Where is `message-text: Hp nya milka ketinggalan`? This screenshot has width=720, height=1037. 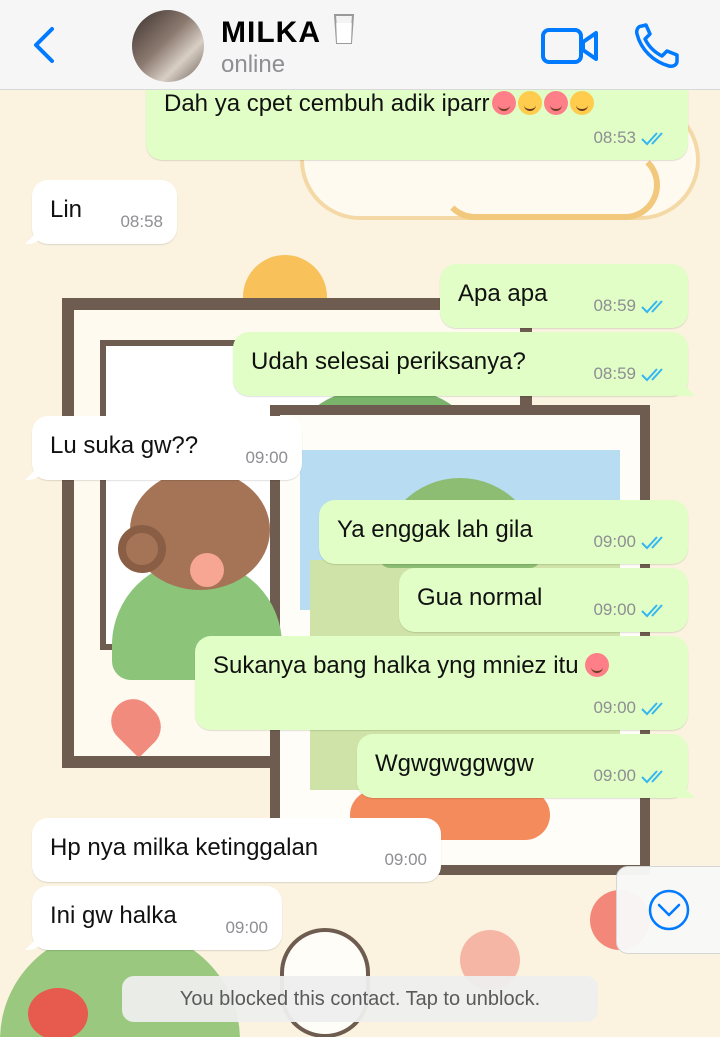 message-text: Hp nya milka ketinggalan is located at coordinates (184, 847).